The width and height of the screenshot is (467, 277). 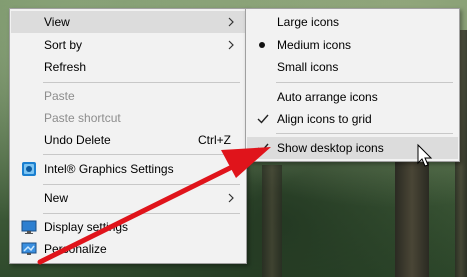 I want to click on view-item-small-icons: Small icons, so click(x=352, y=67).